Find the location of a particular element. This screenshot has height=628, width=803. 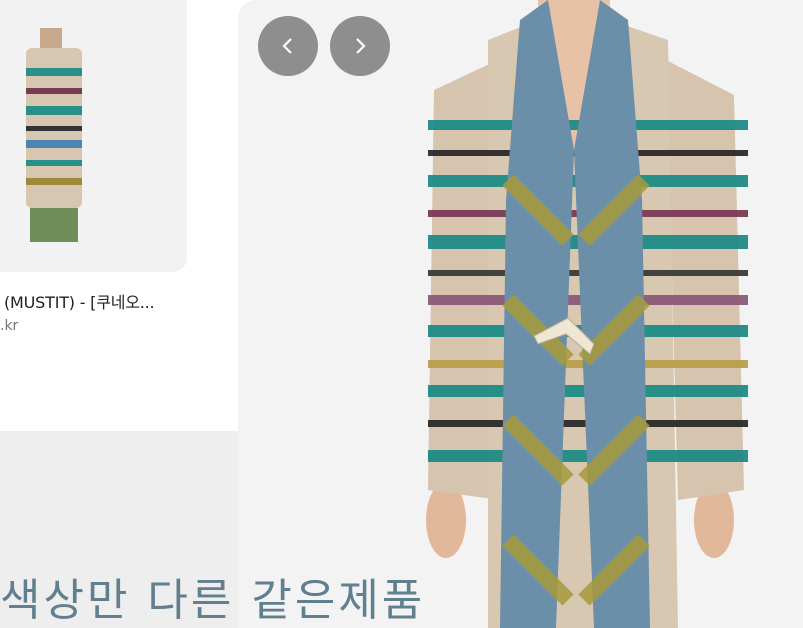

chevron-right-icon is located at coordinates (361, 46).